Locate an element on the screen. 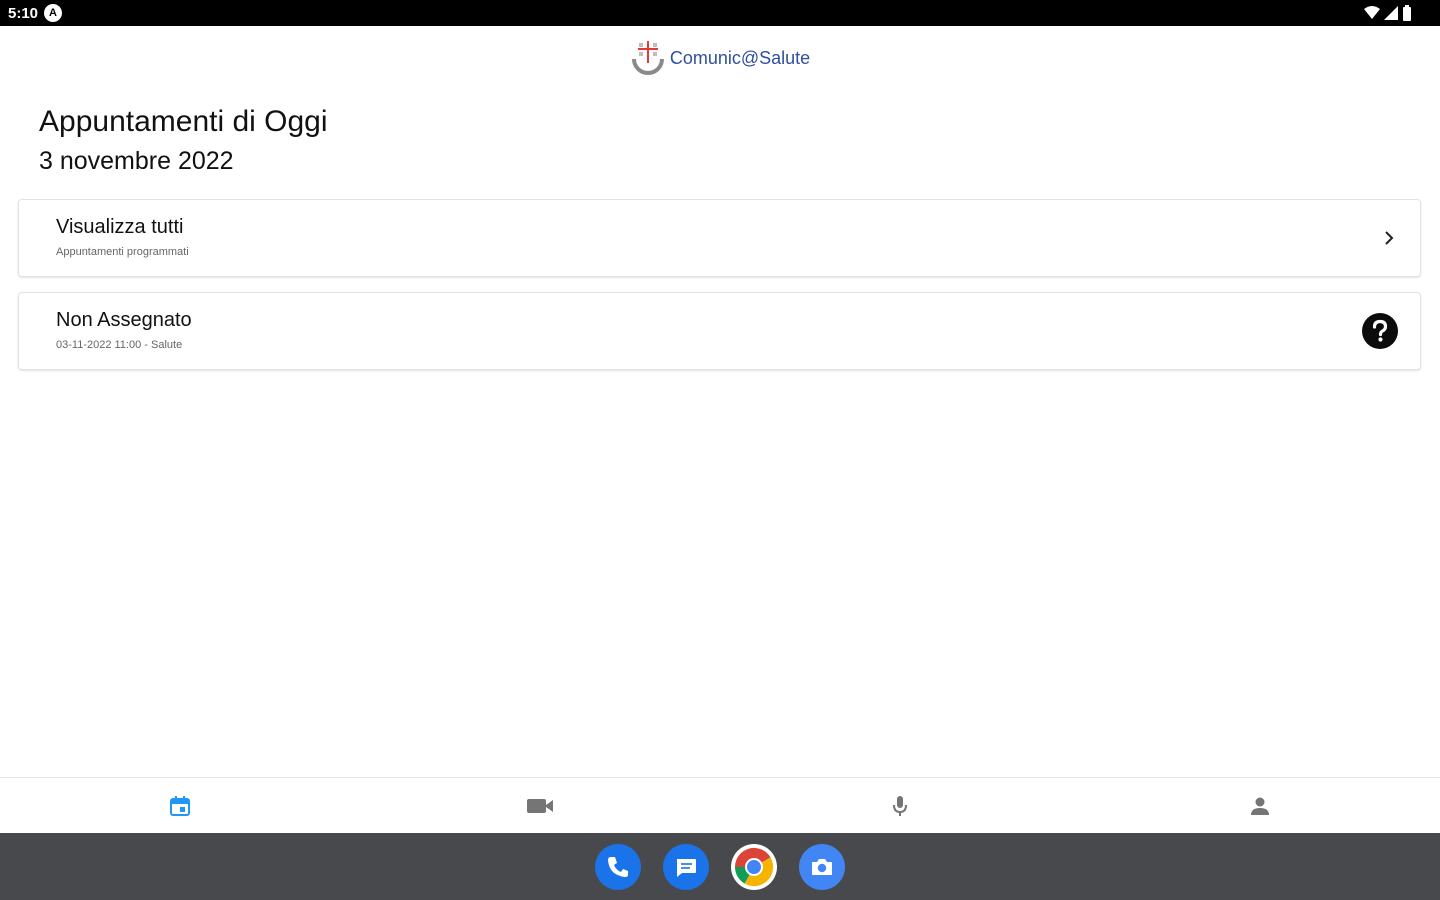 This screenshot has width=1440, height=900. nav-audio is located at coordinates (900, 806).